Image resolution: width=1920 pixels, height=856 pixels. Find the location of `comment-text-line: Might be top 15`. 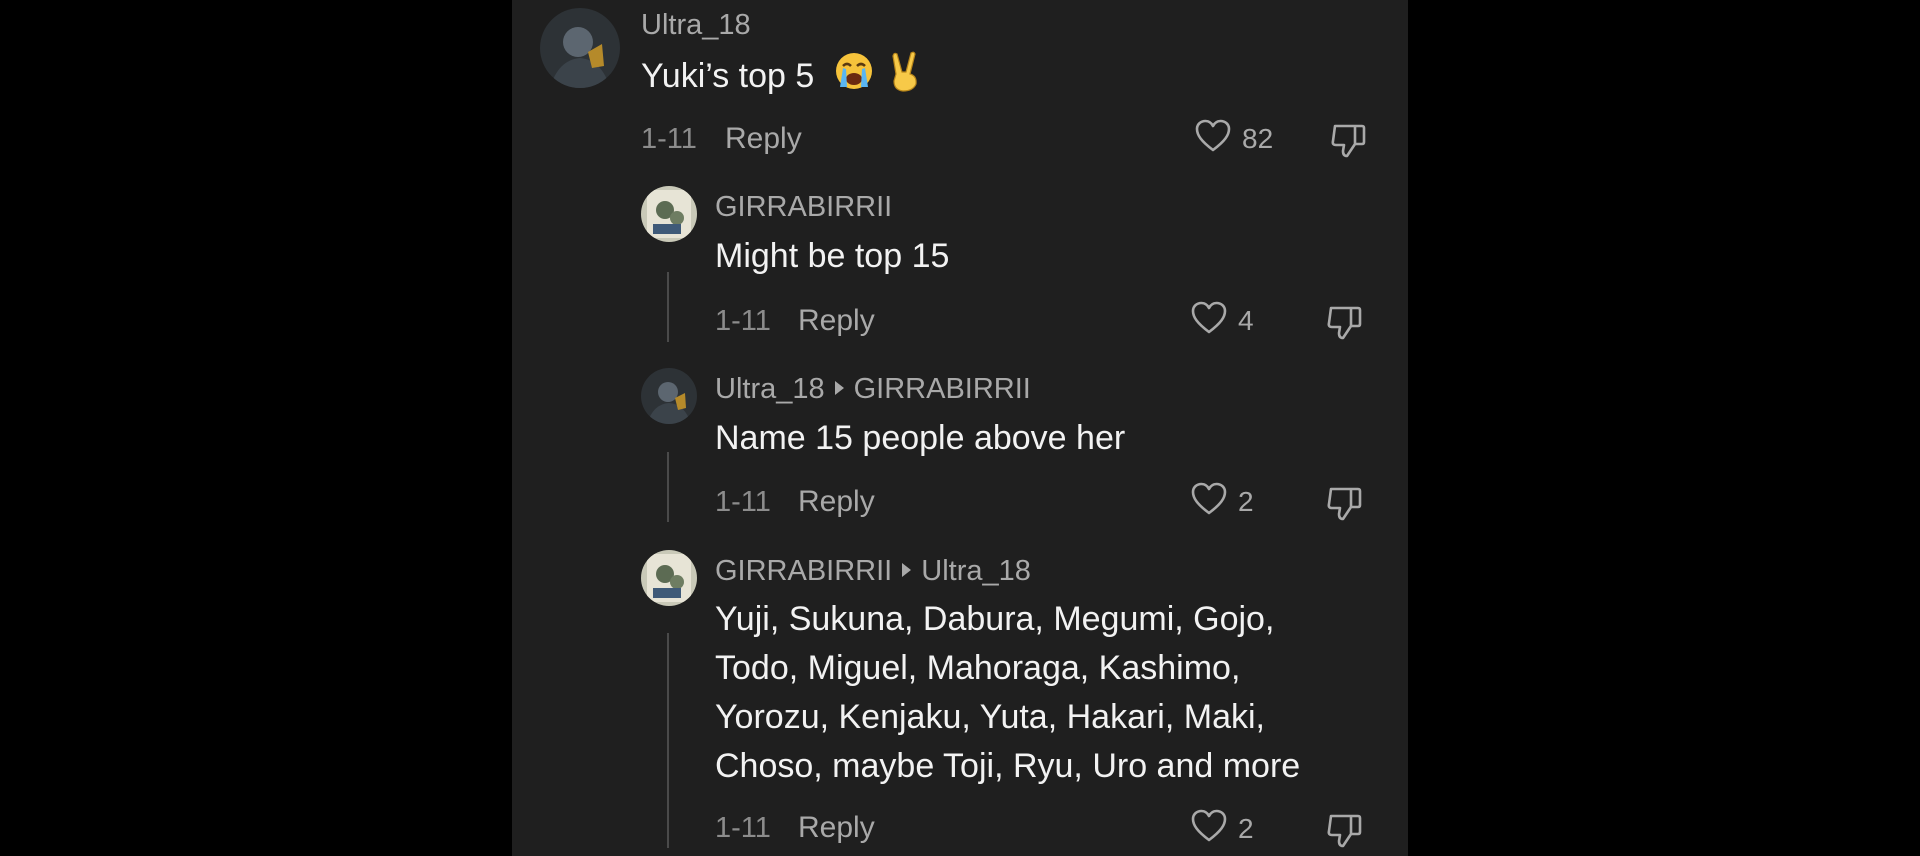

comment-text-line: Might be top 15 is located at coordinates (832, 256).